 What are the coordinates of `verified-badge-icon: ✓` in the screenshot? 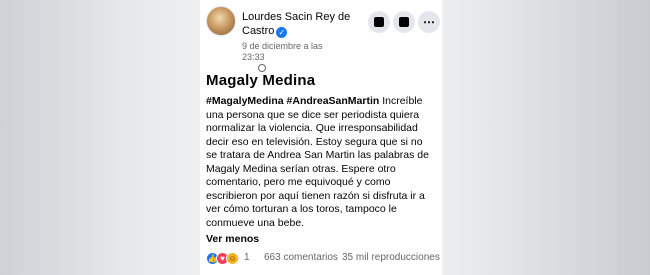 It's located at (282, 32).